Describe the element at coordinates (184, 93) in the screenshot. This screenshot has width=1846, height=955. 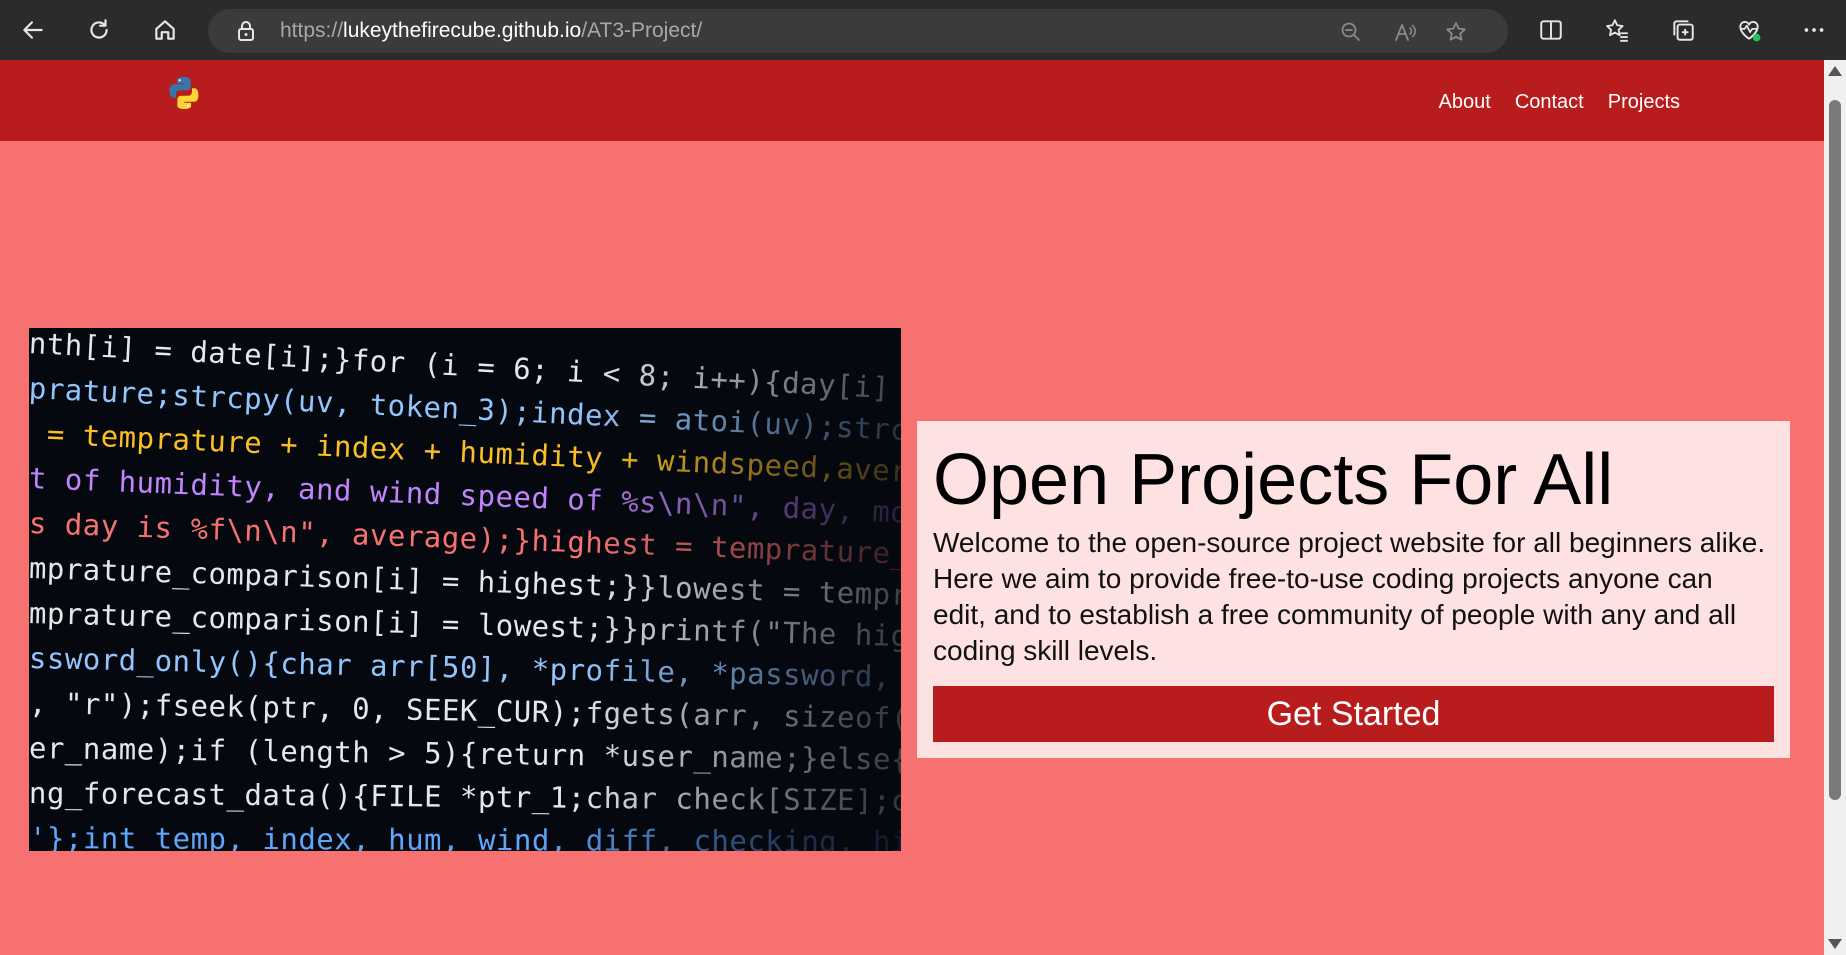
I see `python-logo-icon` at that location.